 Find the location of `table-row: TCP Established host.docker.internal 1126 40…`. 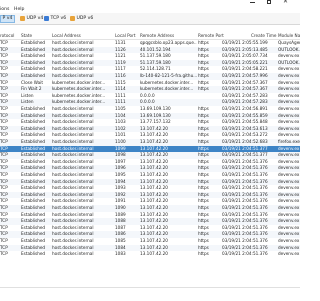

table-row: TCP Established host.docker.internal 1126 40… is located at coordinates (150, 50).